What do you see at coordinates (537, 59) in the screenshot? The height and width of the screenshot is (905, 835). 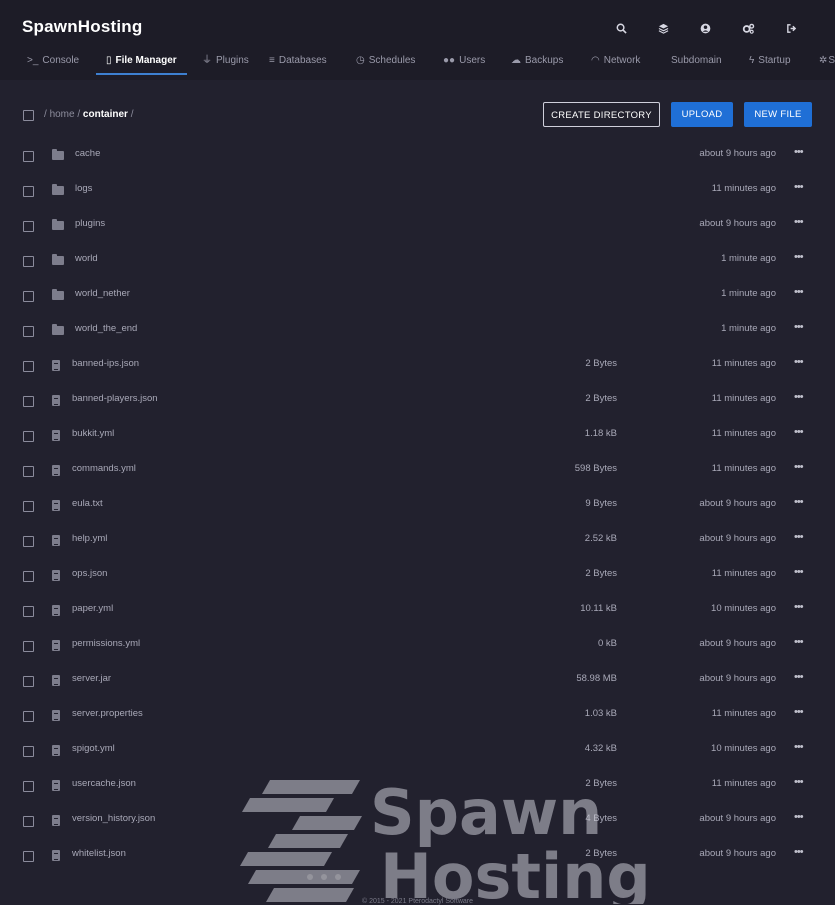 I see `tab-backups: ☁ Backups` at bounding box center [537, 59].